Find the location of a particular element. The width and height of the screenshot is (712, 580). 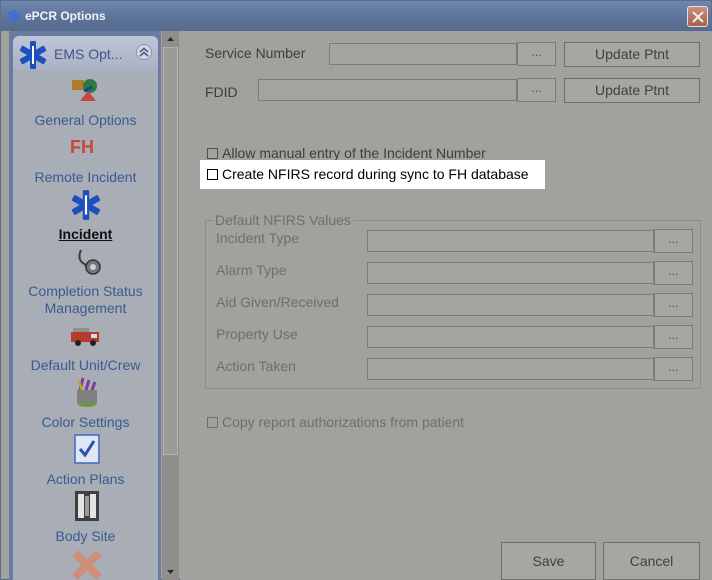

stethoscope-icon is located at coordinates (89, 262).